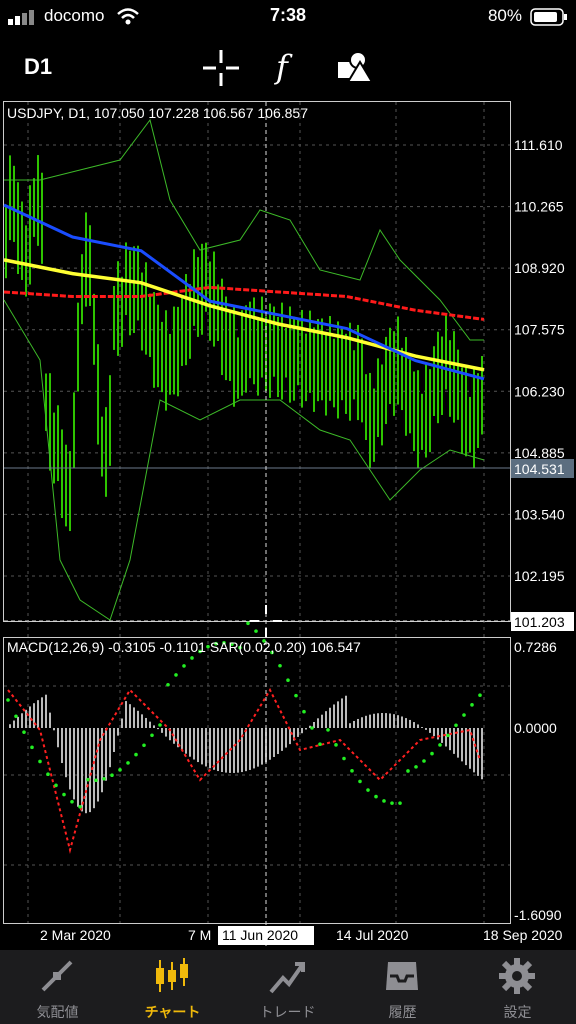 This screenshot has width=576, height=1024. I want to click on objects-icon, so click(354, 67).